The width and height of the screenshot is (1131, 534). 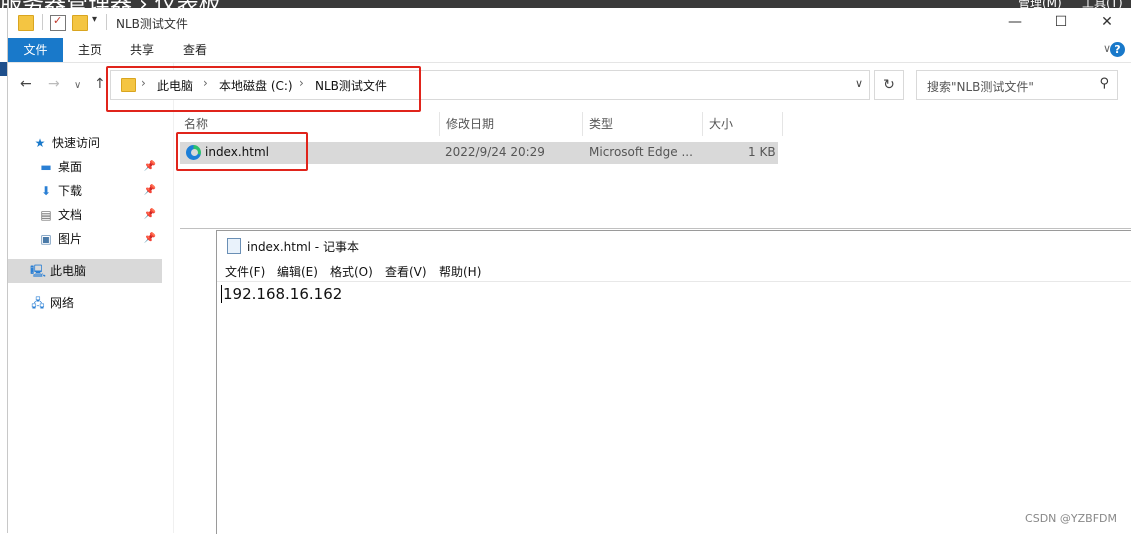 I want to click on up-arrow-icon: ↑, so click(x=100, y=84).